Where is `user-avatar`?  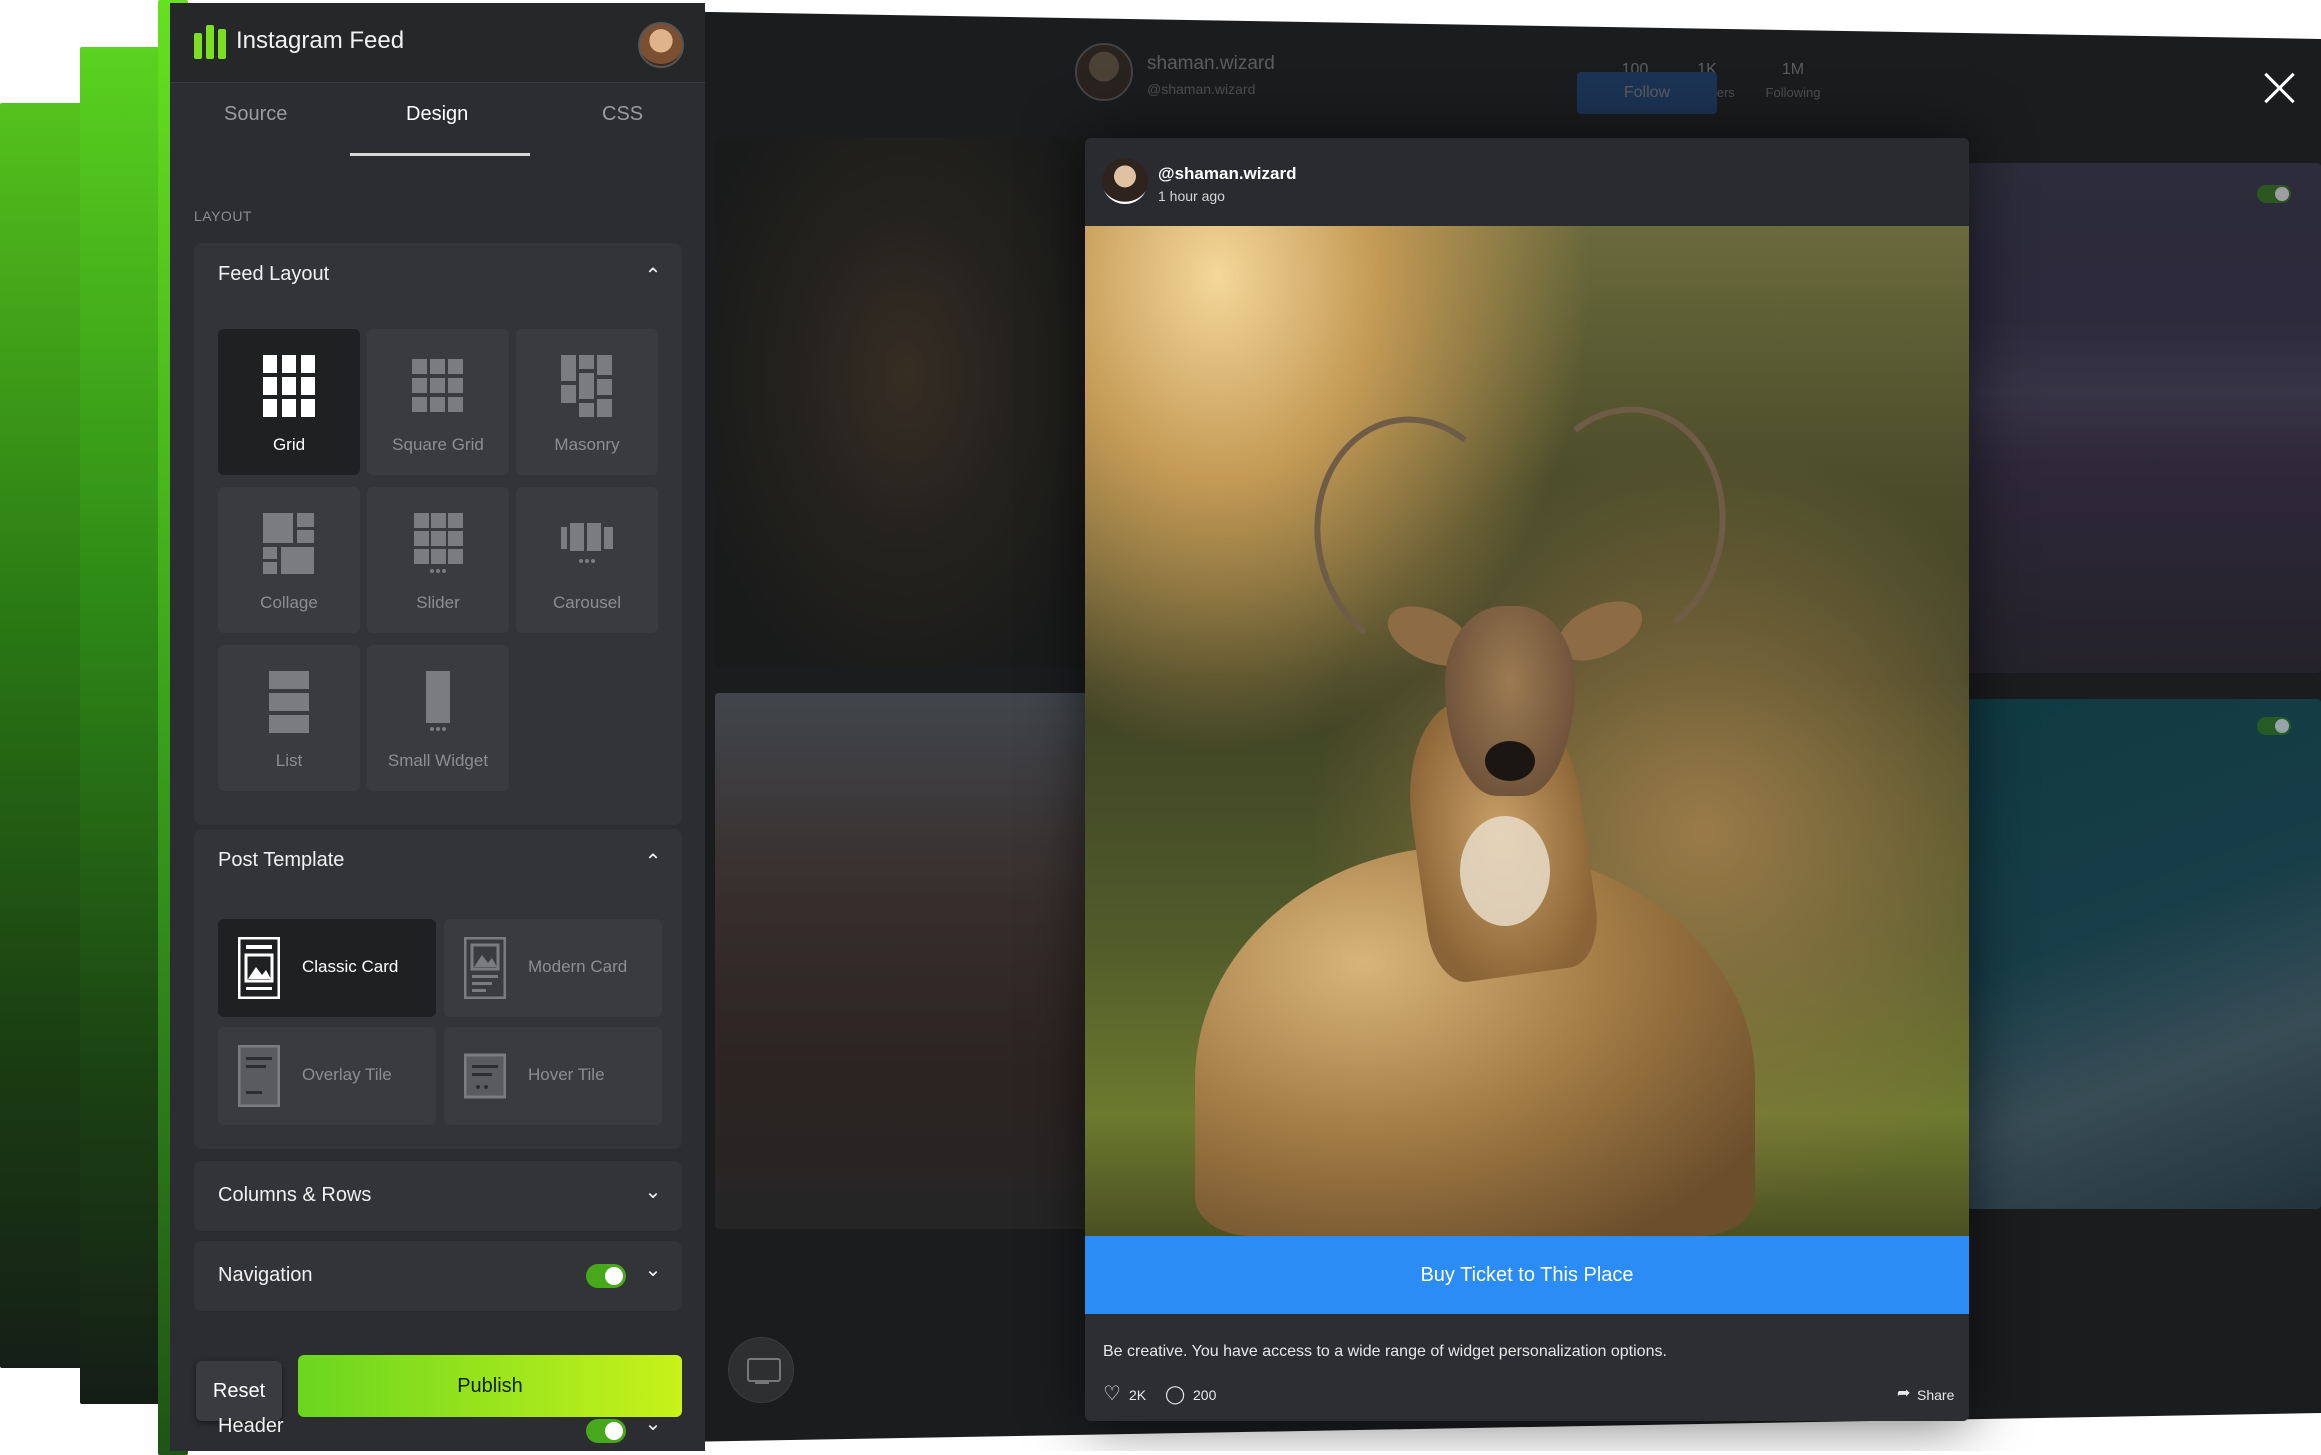 user-avatar is located at coordinates (661, 45).